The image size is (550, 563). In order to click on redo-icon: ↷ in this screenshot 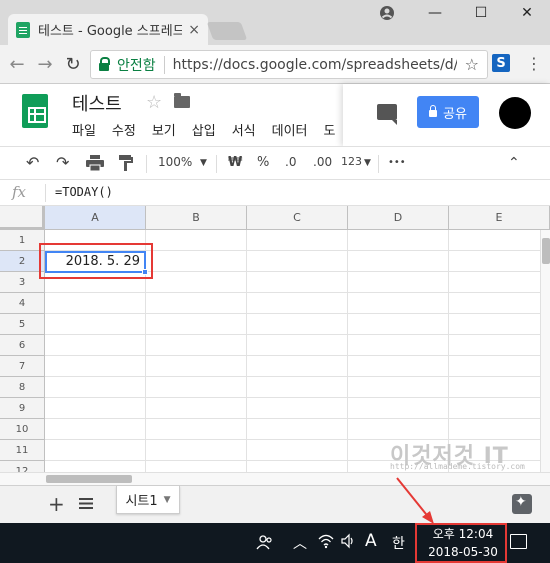, I will do `click(62, 162)`.